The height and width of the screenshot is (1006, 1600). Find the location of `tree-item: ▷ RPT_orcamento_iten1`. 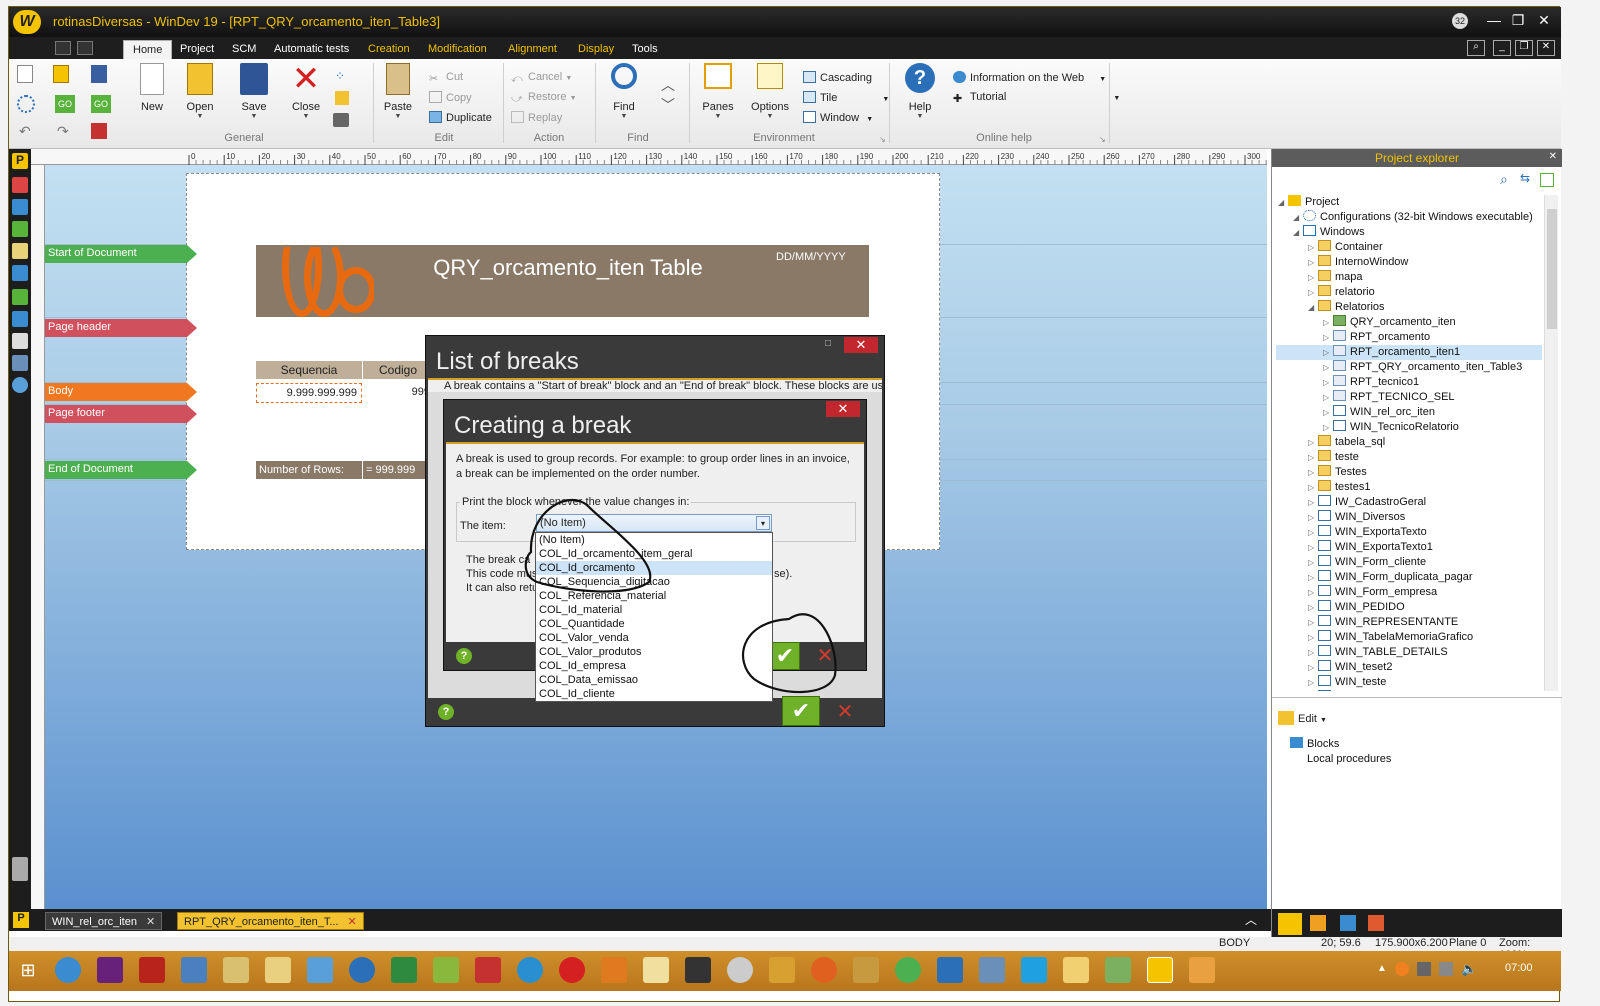

tree-item: ▷ RPT_orcamento_iten1 is located at coordinates (1409, 352).